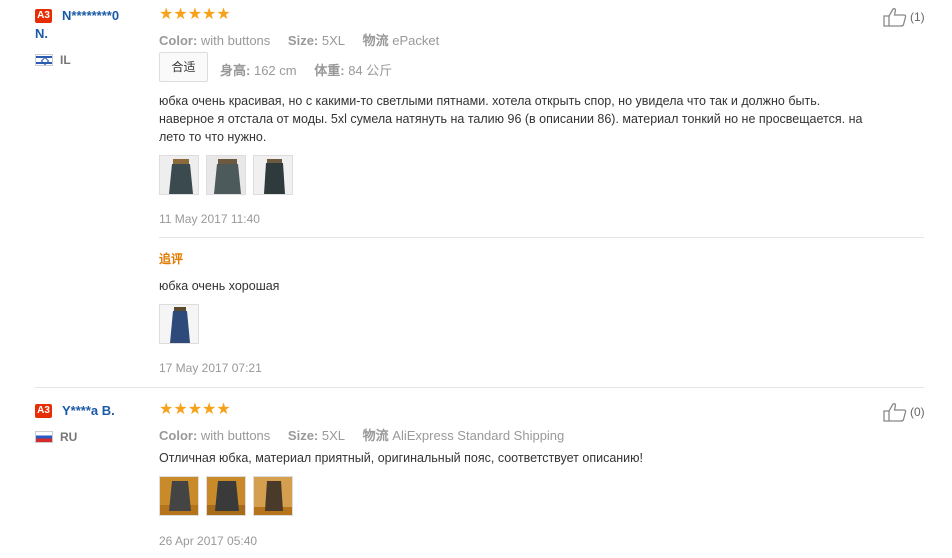 The width and height of the screenshot is (952, 558). Describe the element at coordinates (329, 70) in the screenshot. I see `weight-label: 体重:` at that location.